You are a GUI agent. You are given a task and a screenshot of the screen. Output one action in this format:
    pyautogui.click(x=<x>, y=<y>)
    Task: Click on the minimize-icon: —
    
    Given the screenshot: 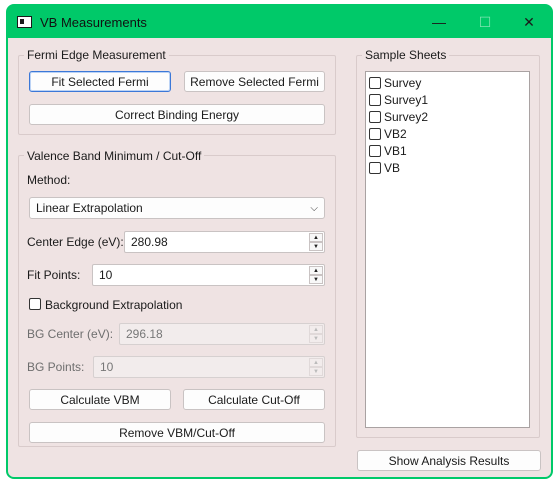 What is the action you would take?
    pyautogui.click(x=439, y=22)
    